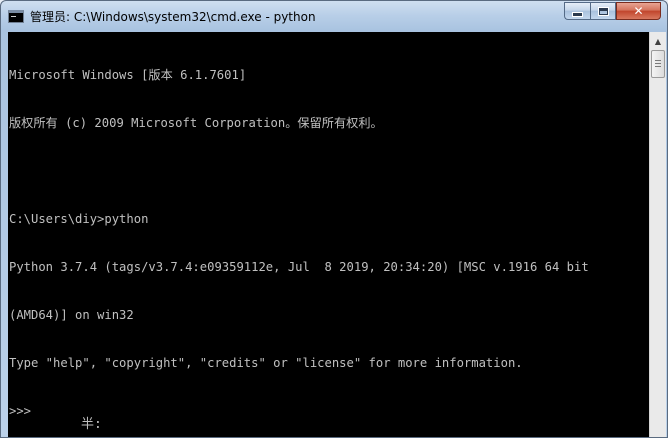 Image resolution: width=668 pixels, height=438 pixels. What do you see at coordinates (577, 14) in the screenshot?
I see `minimize-icon` at bounding box center [577, 14].